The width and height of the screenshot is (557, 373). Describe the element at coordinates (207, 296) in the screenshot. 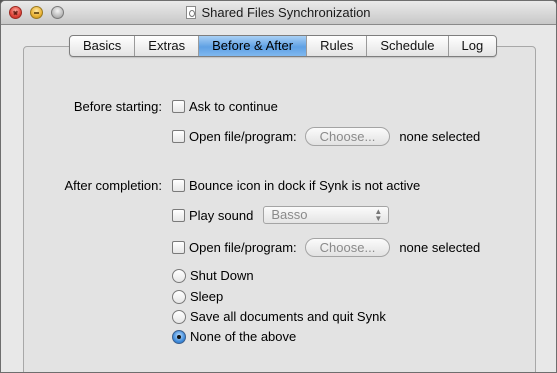

I see `radio-sleep-label: Sleep` at that location.